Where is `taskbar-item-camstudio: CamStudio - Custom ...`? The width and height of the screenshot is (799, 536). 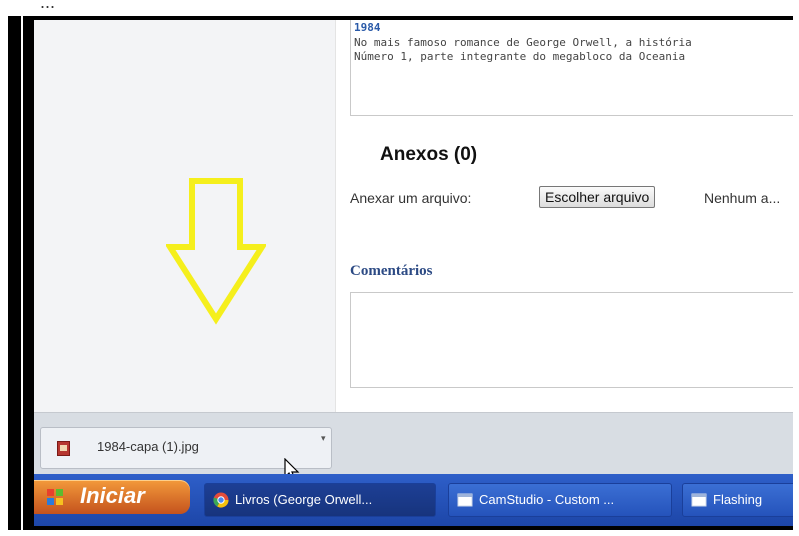 taskbar-item-camstudio: CamStudio - Custom ... is located at coordinates (560, 500).